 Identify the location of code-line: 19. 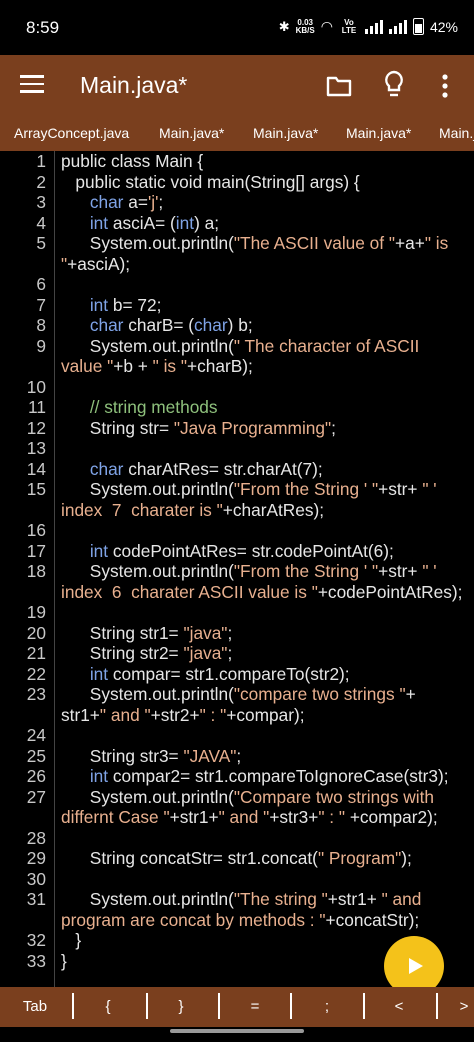
(237, 612).